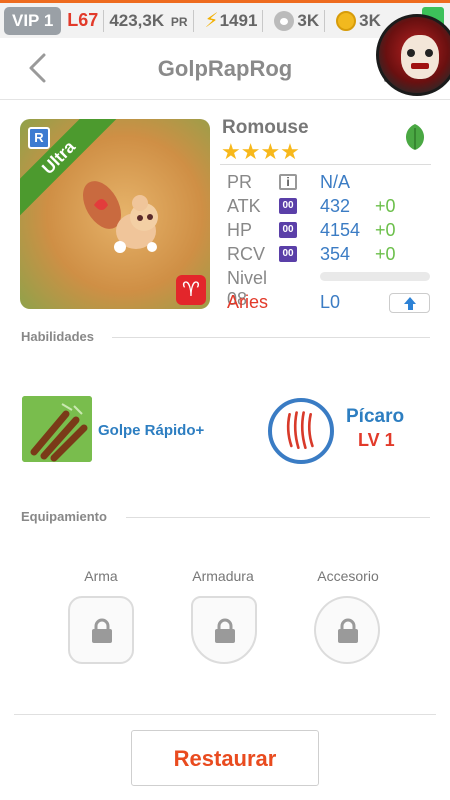  Describe the element at coordinates (260, 151) in the screenshot. I see `star-rating: ★★★★` at that location.